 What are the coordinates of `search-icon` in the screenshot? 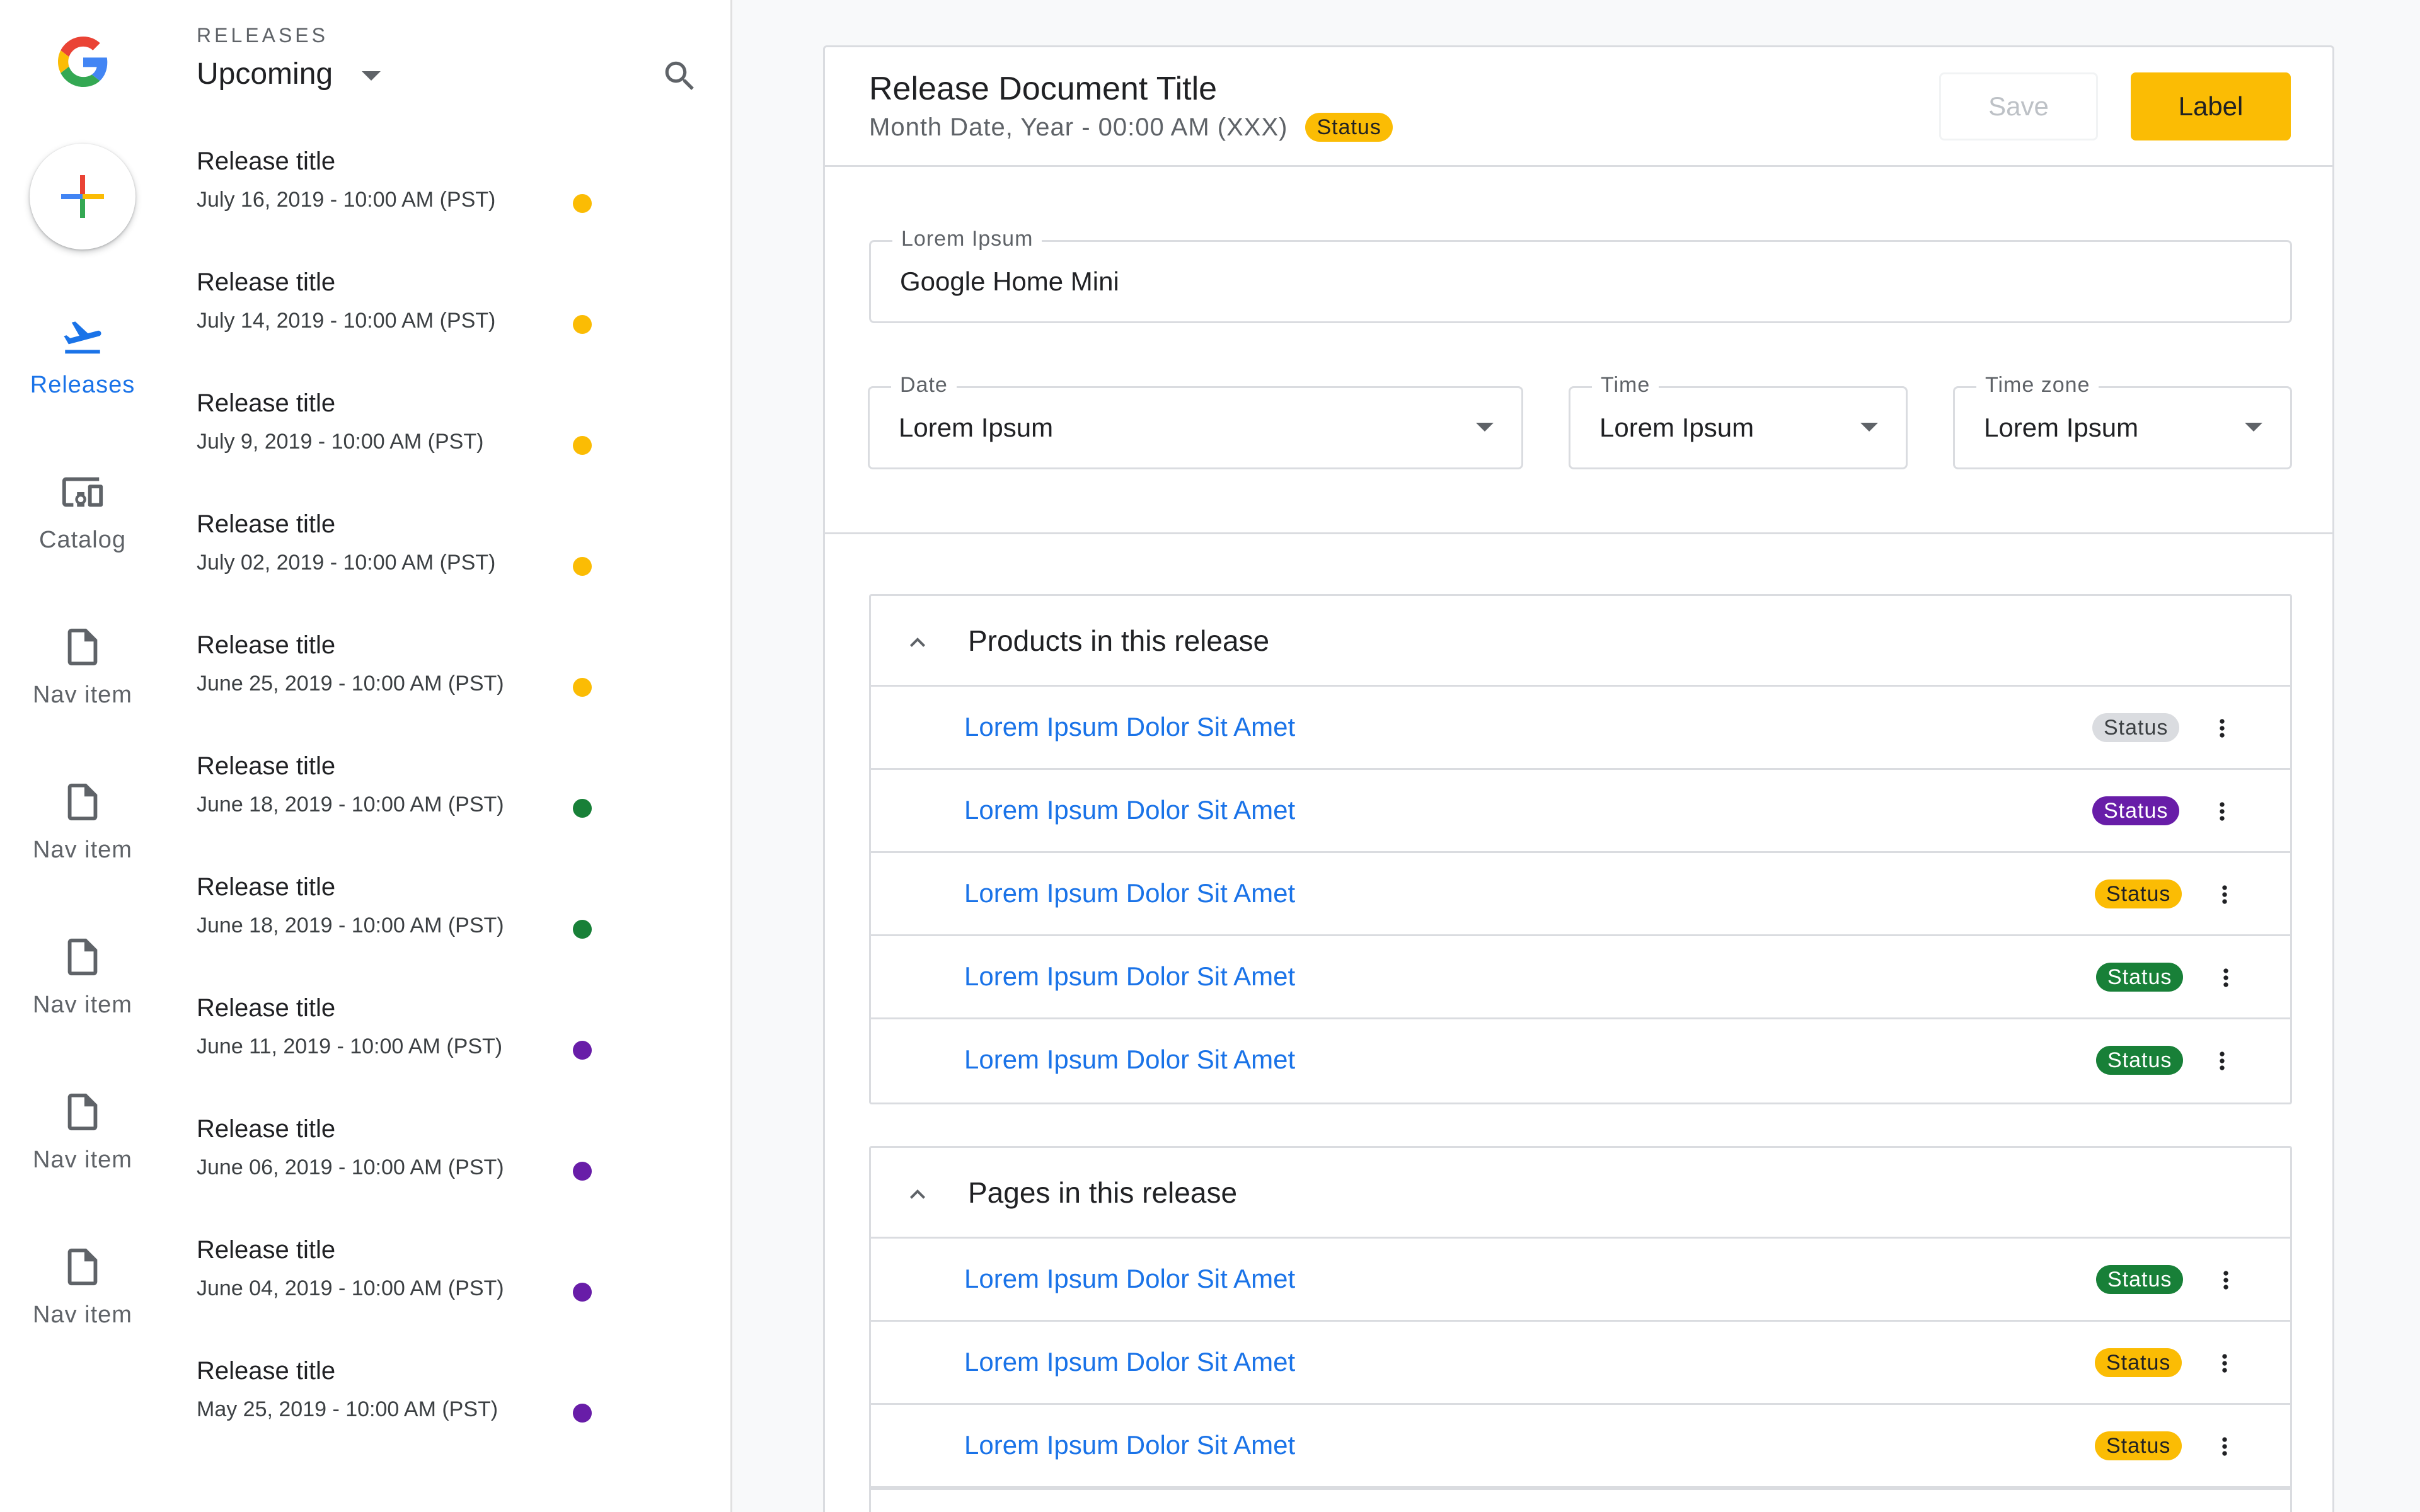 It's located at (679, 75).